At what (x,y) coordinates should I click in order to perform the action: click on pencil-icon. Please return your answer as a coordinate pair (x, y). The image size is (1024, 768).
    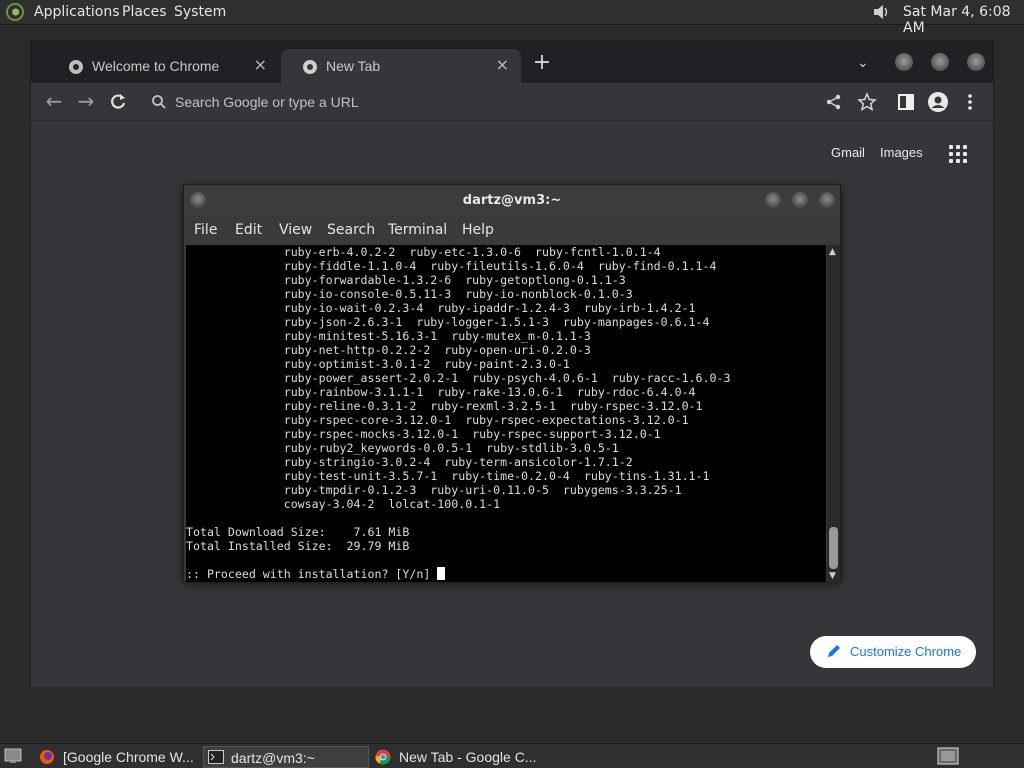
    Looking at the image, I should click on (834, 651).